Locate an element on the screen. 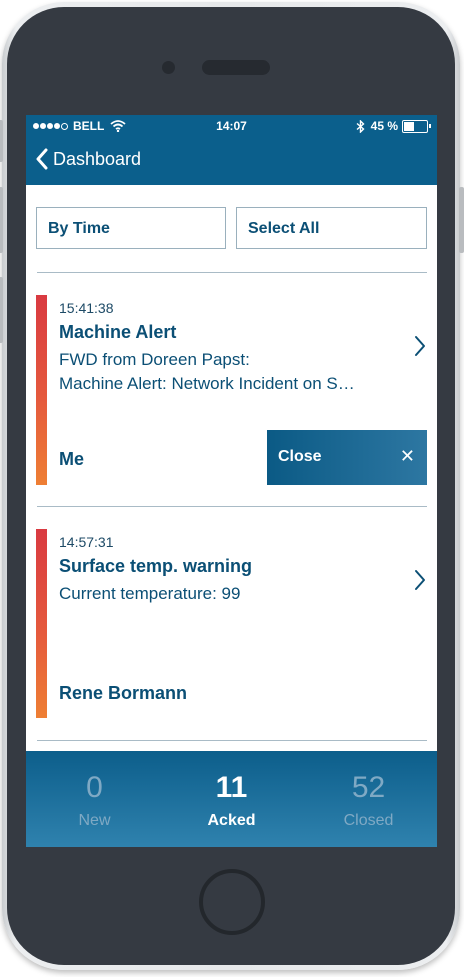 The width and height of the screenshot is (464, 977). front-camera is located at coordinates (168, 67).